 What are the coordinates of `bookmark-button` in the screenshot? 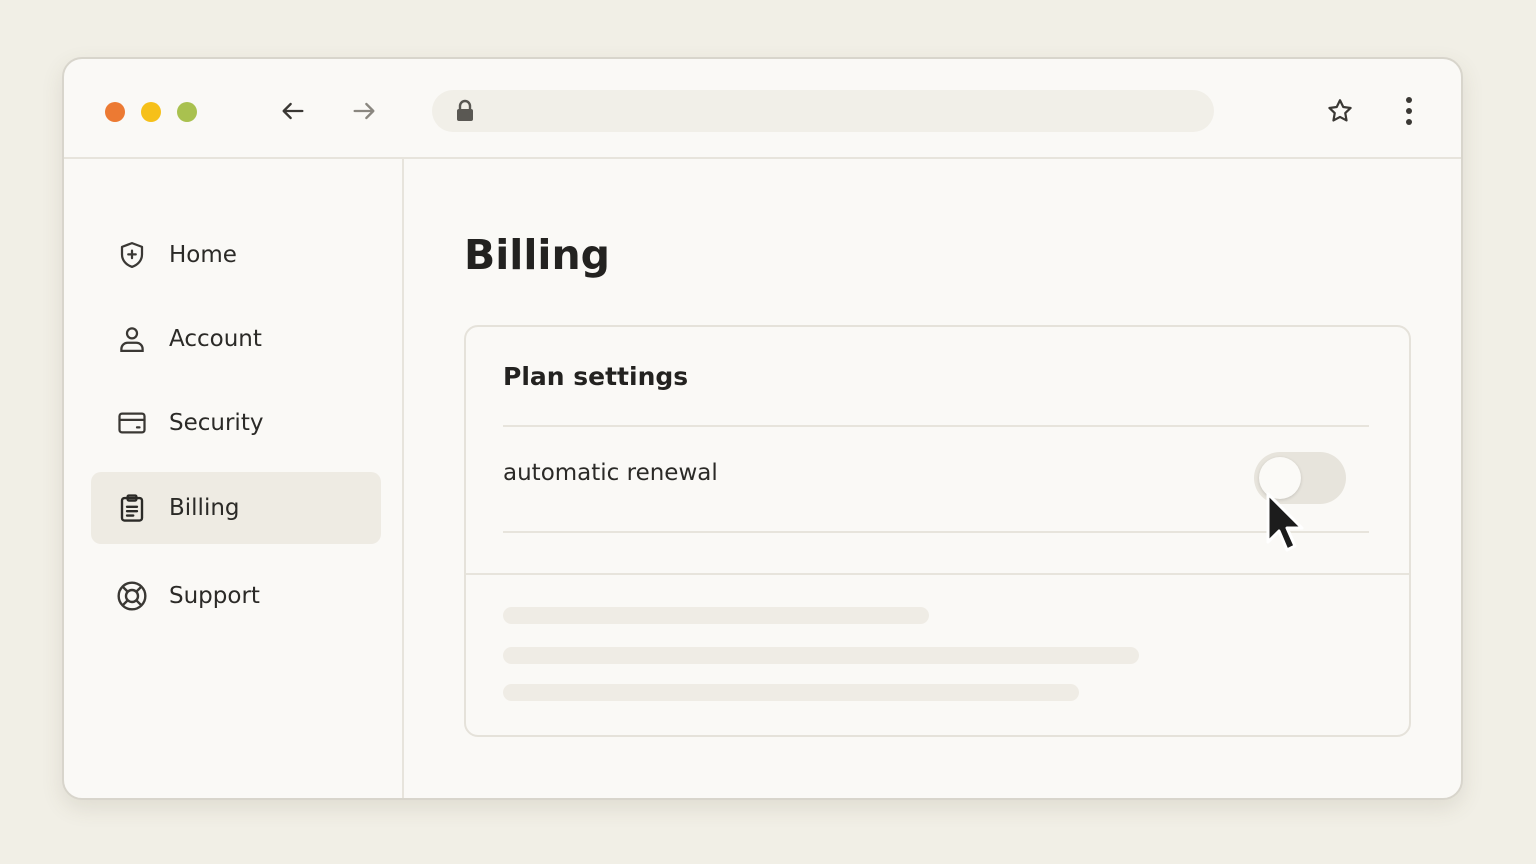 It's located at (1340, 111).